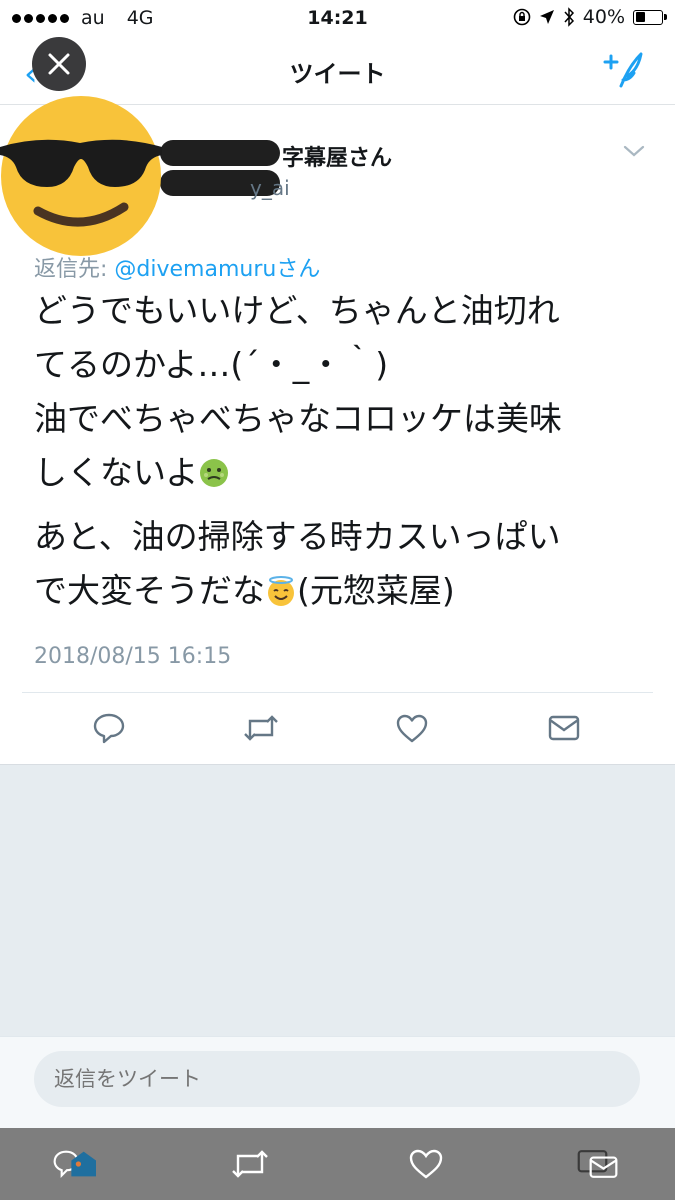  What do you see at coordinates (650, 17) in the screenshot?
I see `battery-icon` at bounding box center [650, 17].